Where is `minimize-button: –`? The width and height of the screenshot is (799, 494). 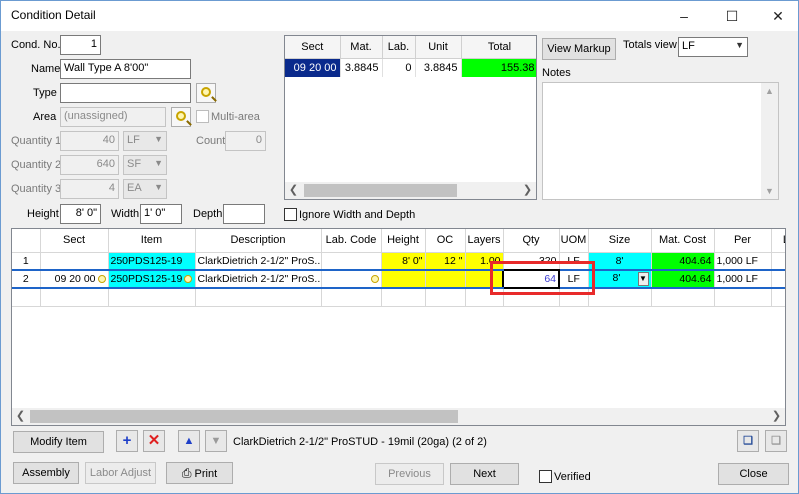
minimize-button: – is located at coordinates (684, 16).